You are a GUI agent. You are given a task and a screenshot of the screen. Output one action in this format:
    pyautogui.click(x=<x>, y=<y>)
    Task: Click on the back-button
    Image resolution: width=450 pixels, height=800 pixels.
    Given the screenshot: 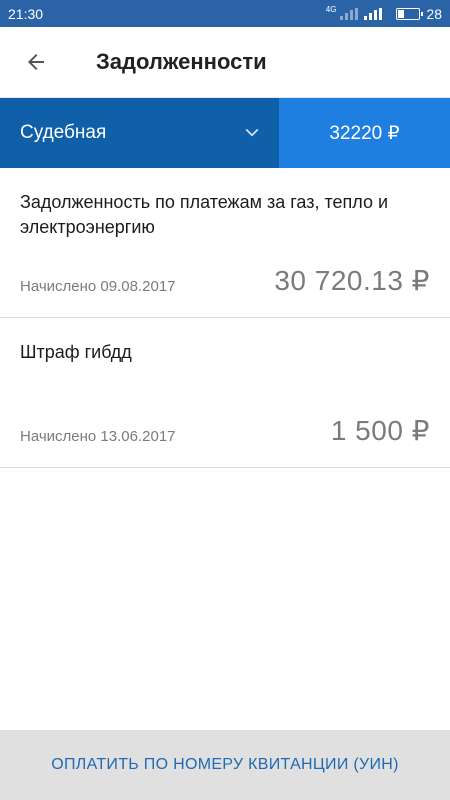 What is the action you would take?
    pyautogui.click(x=36, y=62)
    